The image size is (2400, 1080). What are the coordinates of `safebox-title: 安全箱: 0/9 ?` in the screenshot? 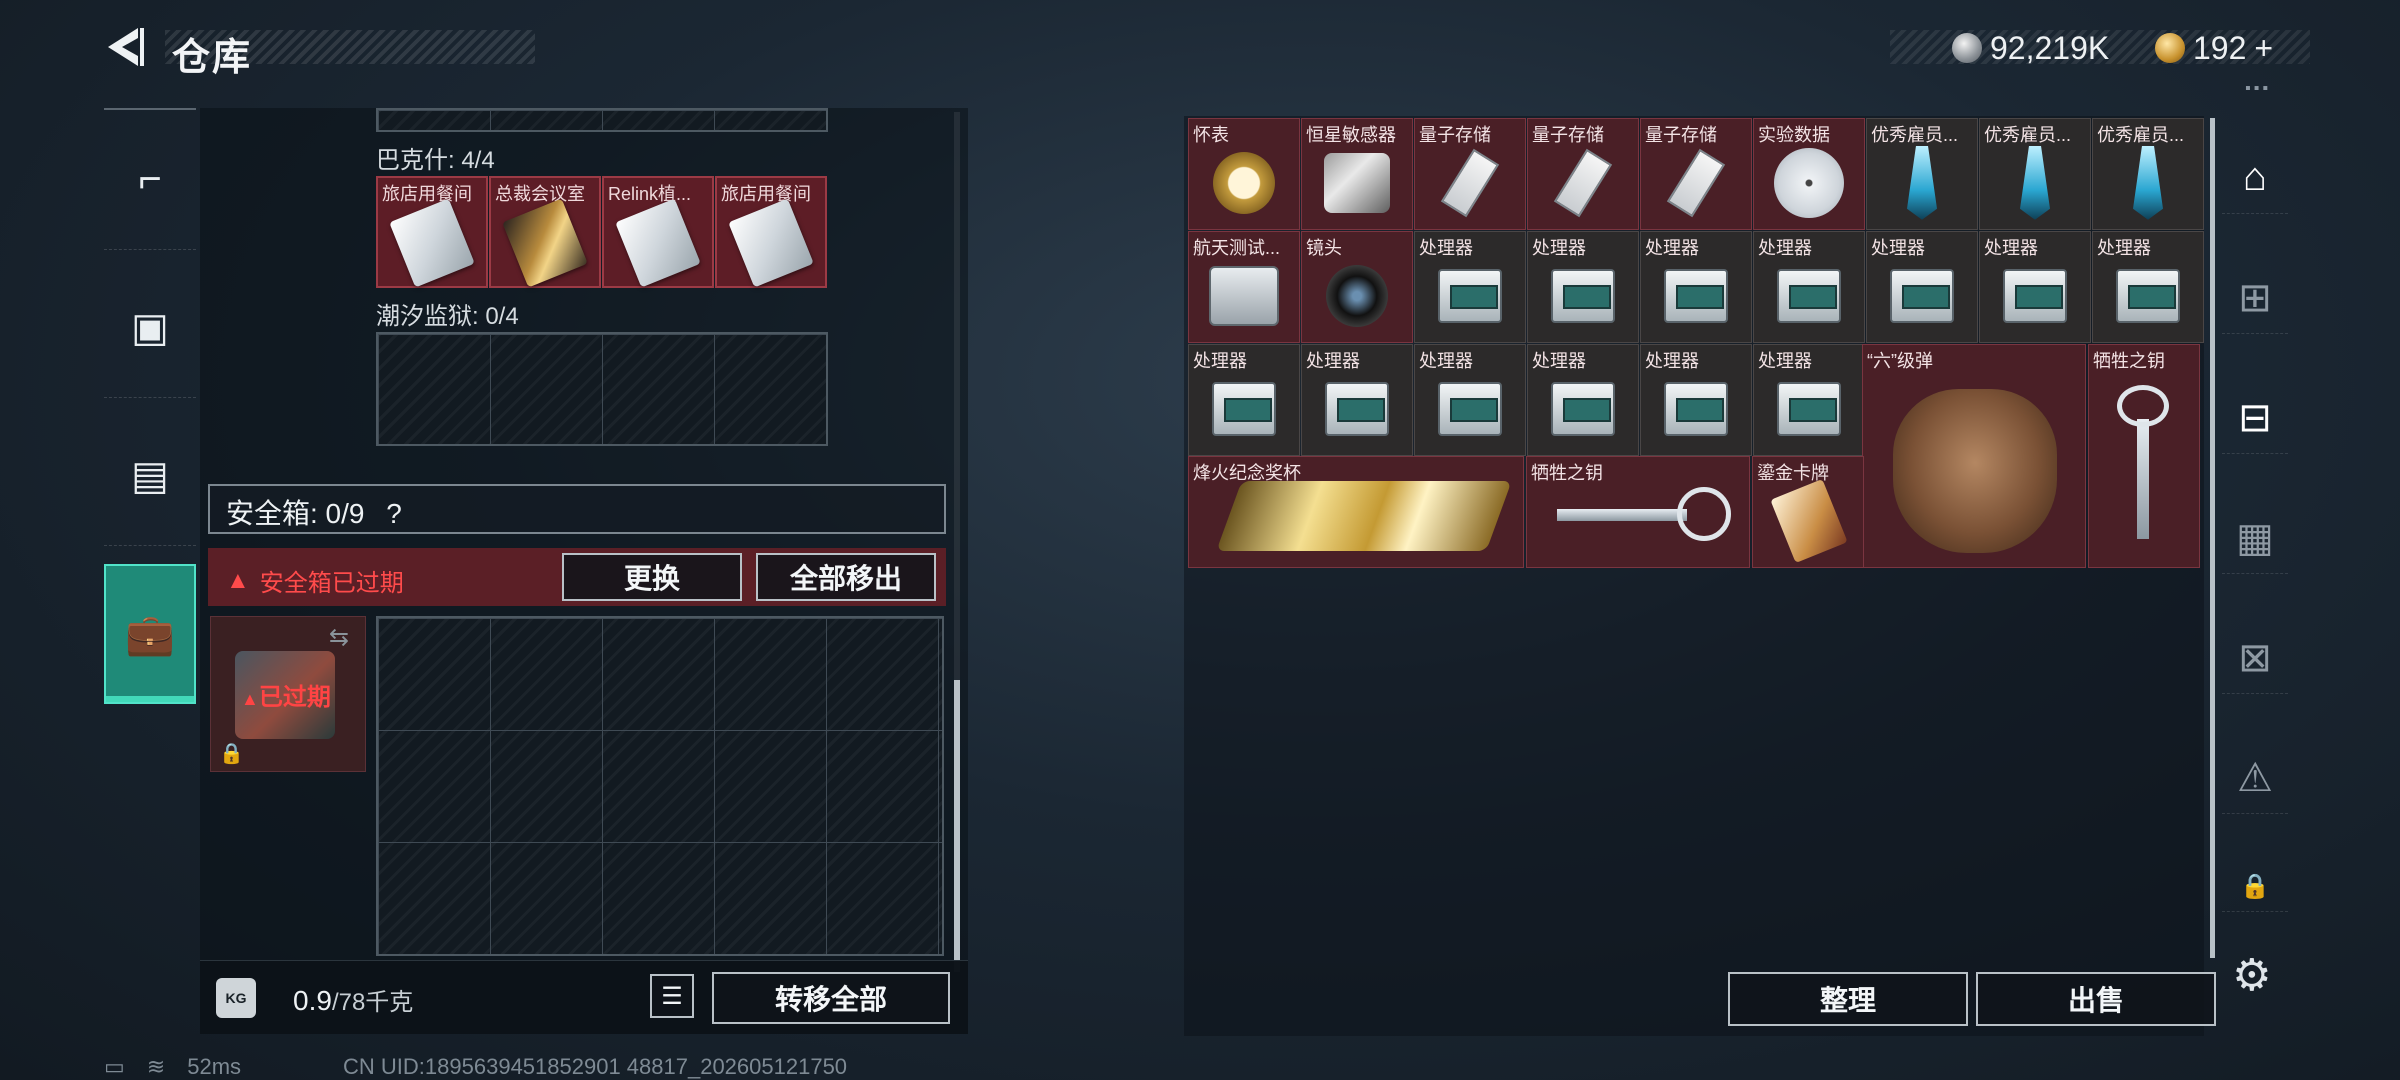 It's located at (314, 513).